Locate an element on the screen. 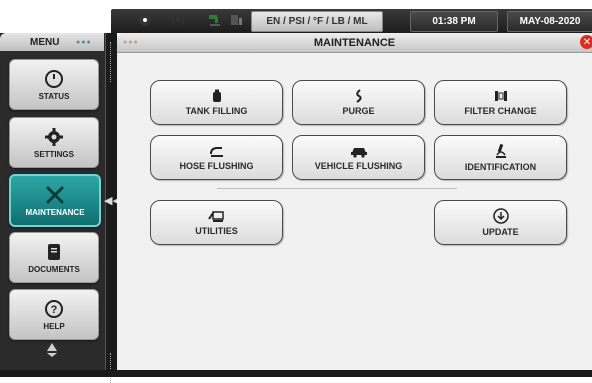 This screenshot has height=383, width=592. close-icon: ✕ is located at coordinates (586, 42).